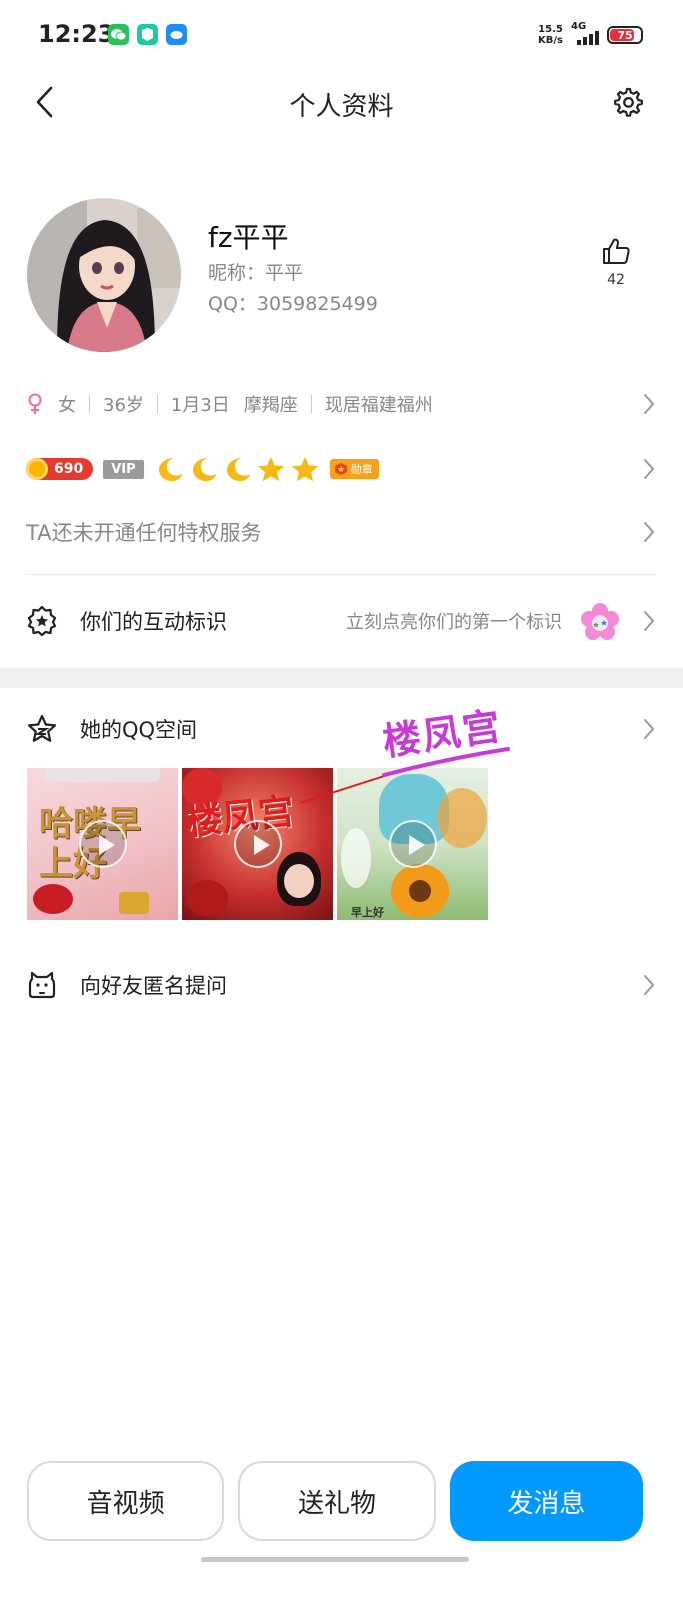 Image resolution: width=683 pixels, height=1600 pixels. What do you see at coordinates (42, 728) in the screenshot?
I see `qzone-star-icon` at bounding box center [42, 728].